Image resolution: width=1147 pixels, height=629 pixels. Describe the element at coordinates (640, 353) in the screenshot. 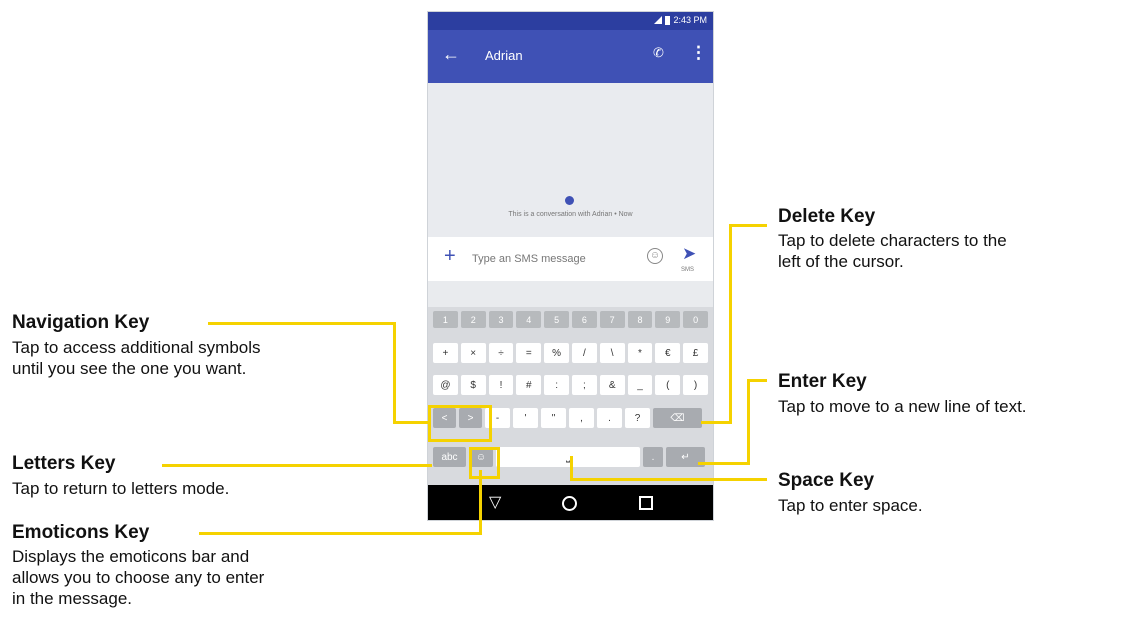

I see `symbol-key: *` at that location.